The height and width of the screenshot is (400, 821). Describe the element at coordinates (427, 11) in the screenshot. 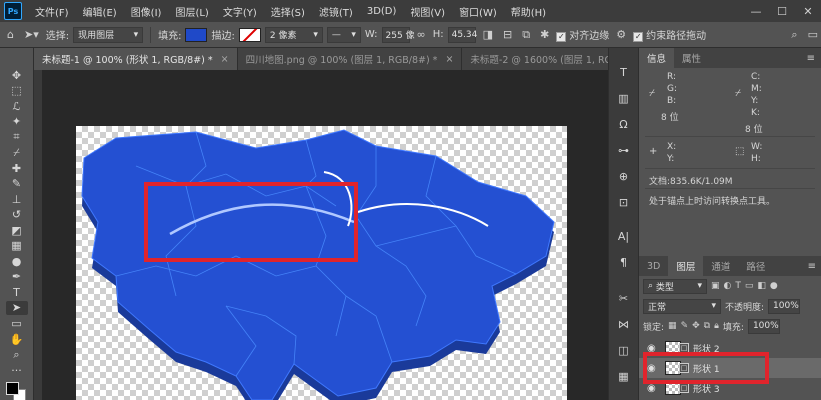

I see `menu-view: 视图(V)` at that location.